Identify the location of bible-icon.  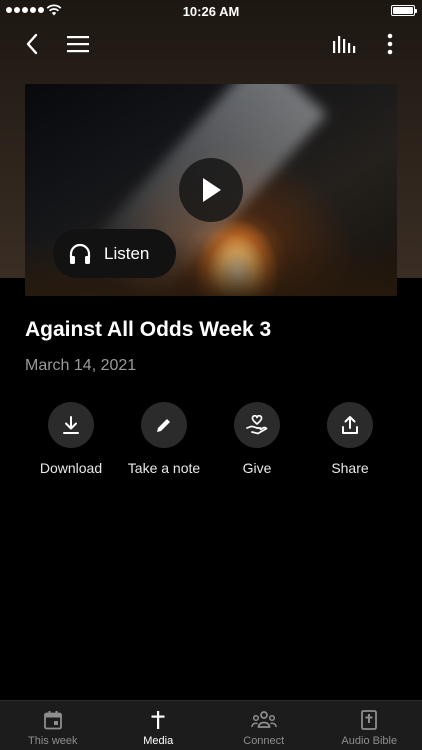
(369, 720).